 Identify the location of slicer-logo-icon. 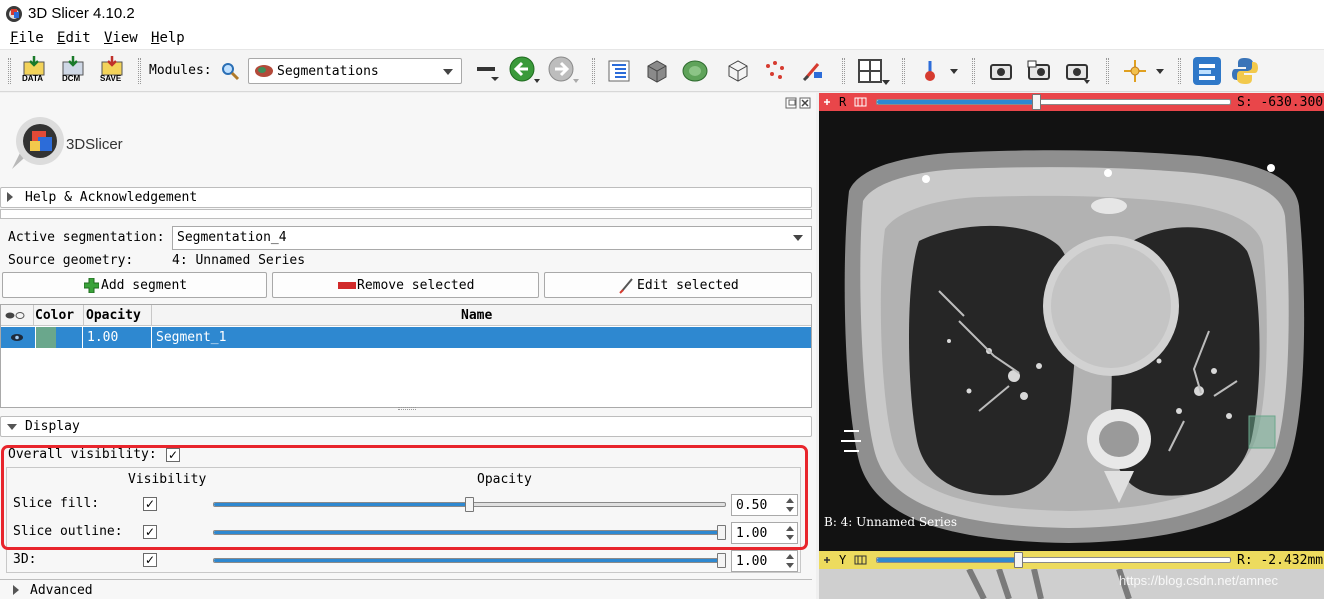
(38, 143).